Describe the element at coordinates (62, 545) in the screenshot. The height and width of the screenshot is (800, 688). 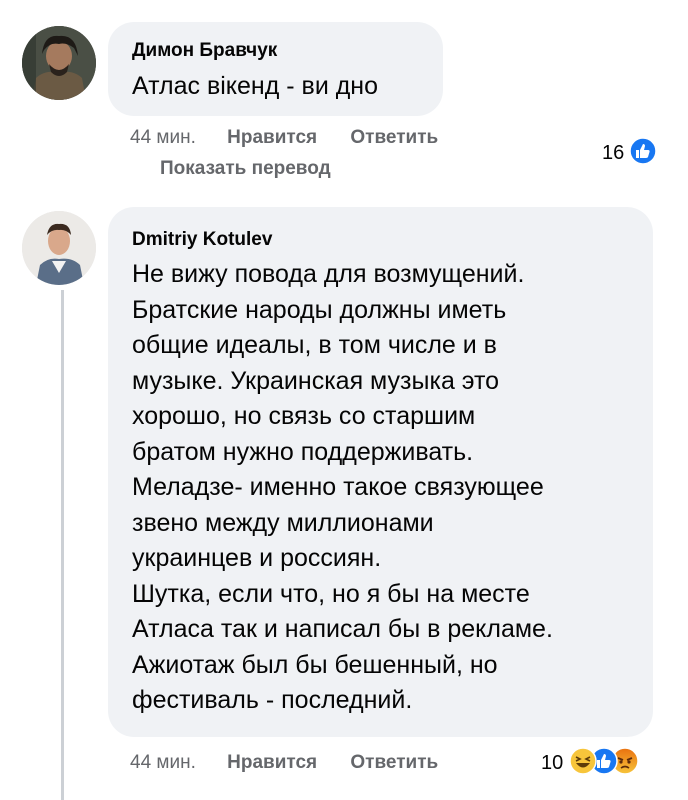
I see `thread-line` at that location.